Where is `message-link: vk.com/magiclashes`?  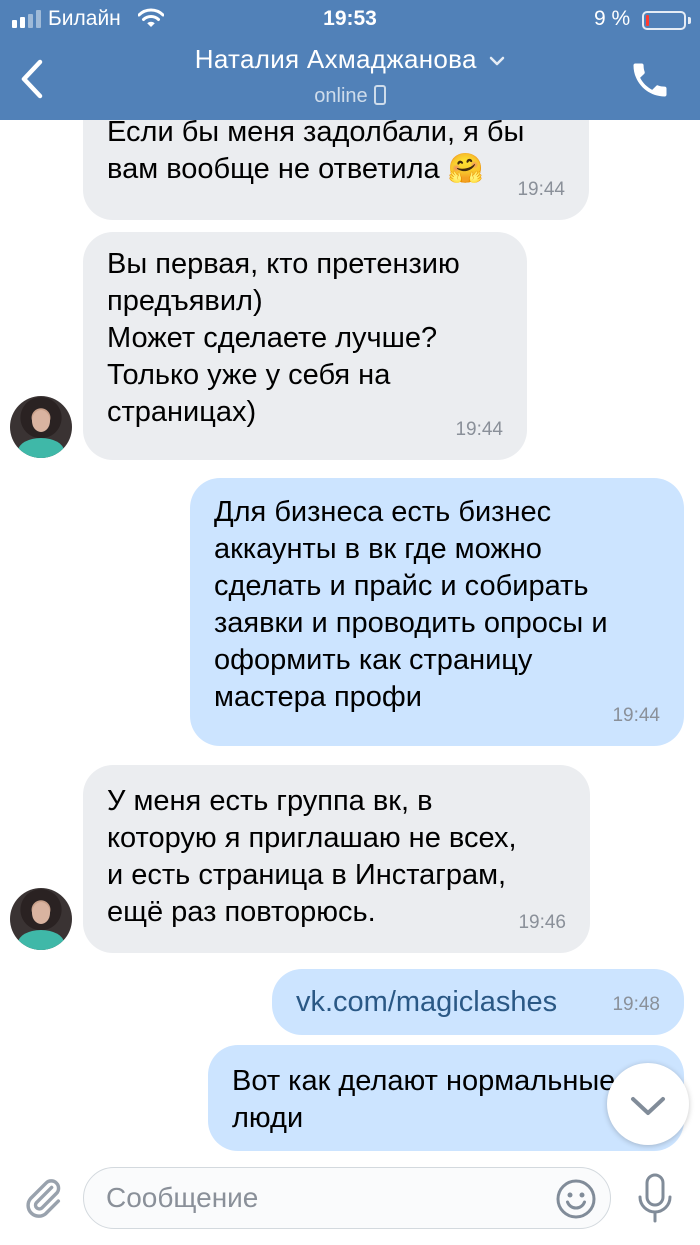
message-link: vk.com/magiclashes is located at coordinates (478, 1002).